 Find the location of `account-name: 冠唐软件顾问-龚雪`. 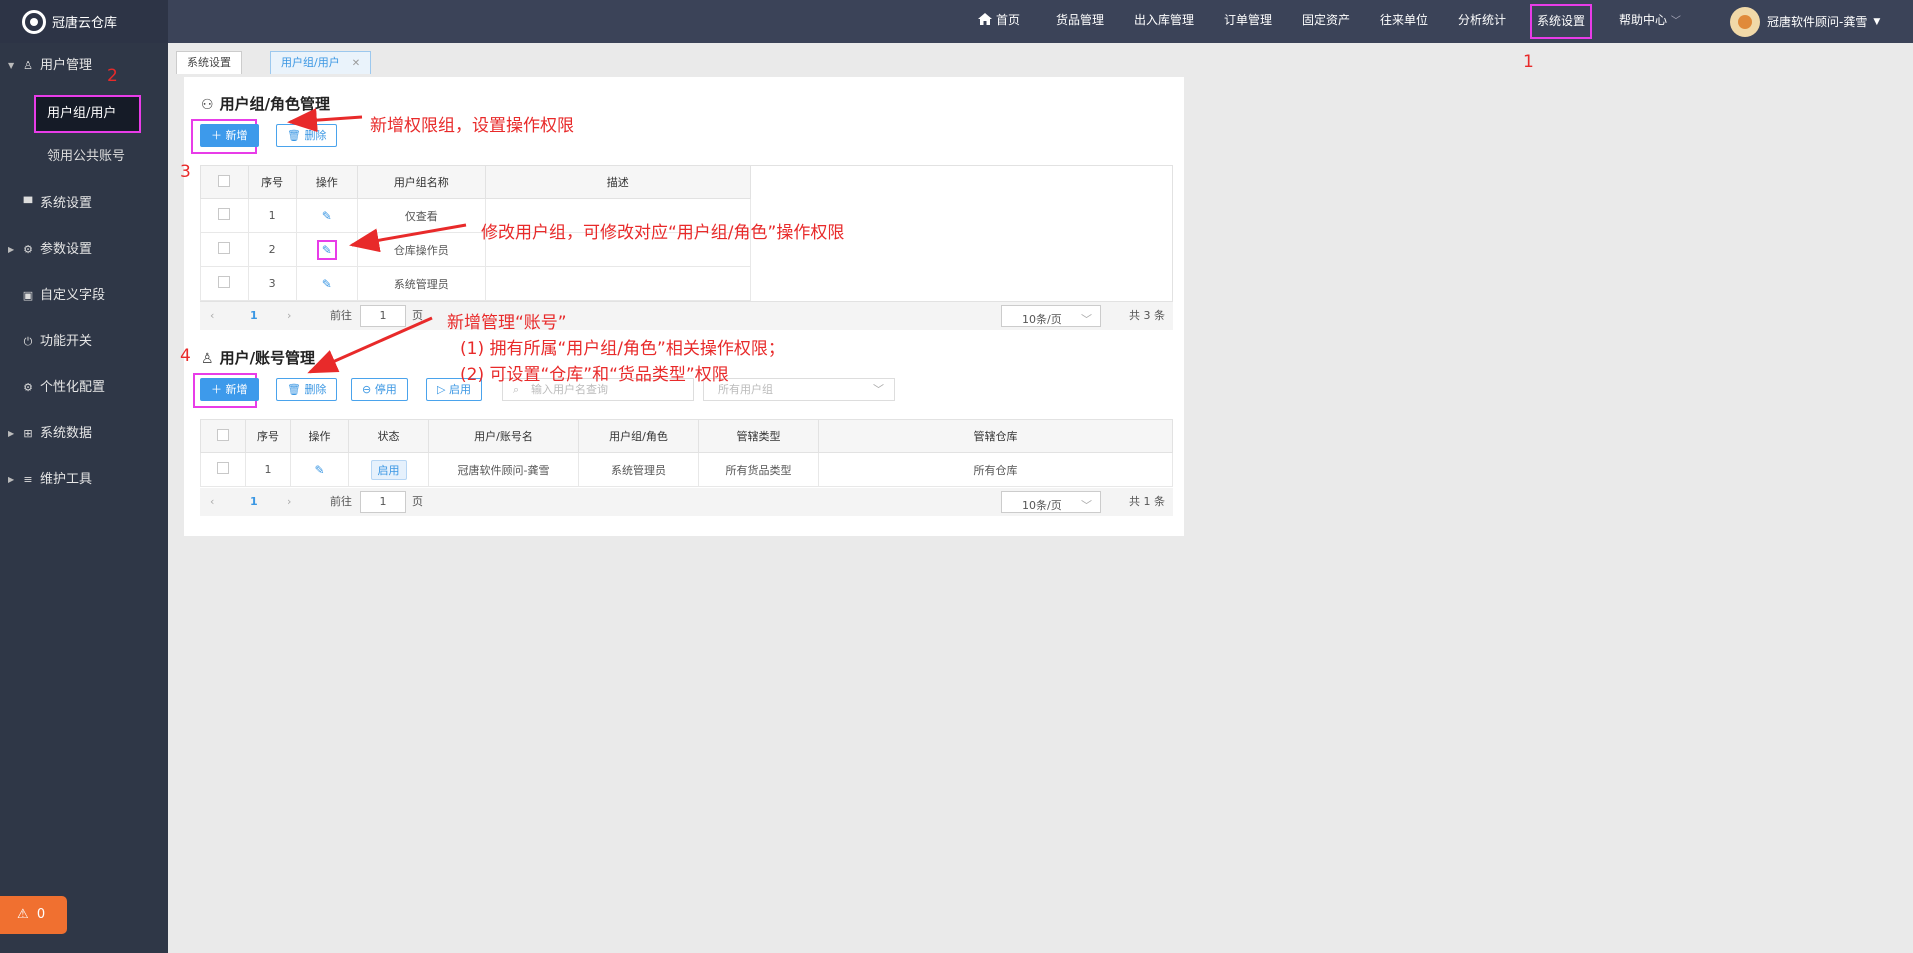

account-name: 冠唐软件顾问-龚雪 is located at coordinates (503, 469).